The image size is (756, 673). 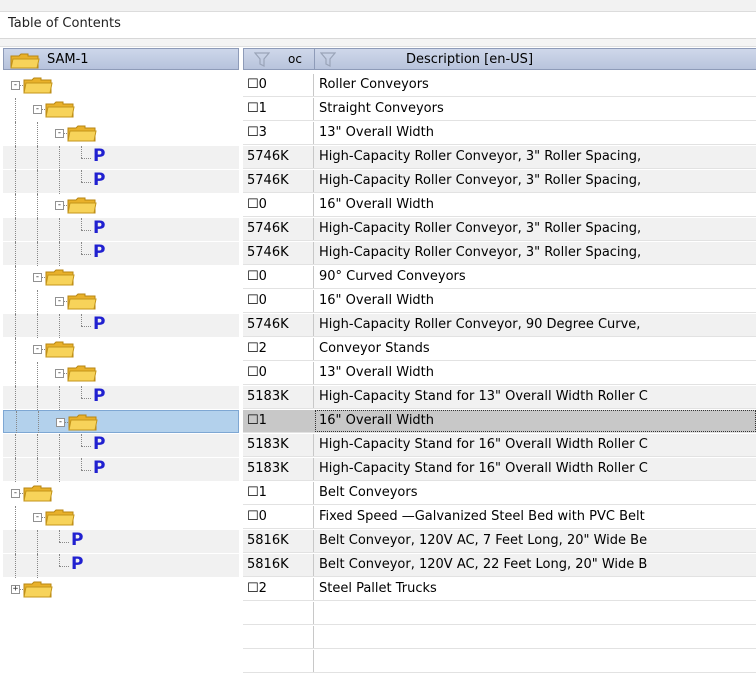 I want to click on grid-row: ☐1 16" Overall Width, so click(x=499, y=421).